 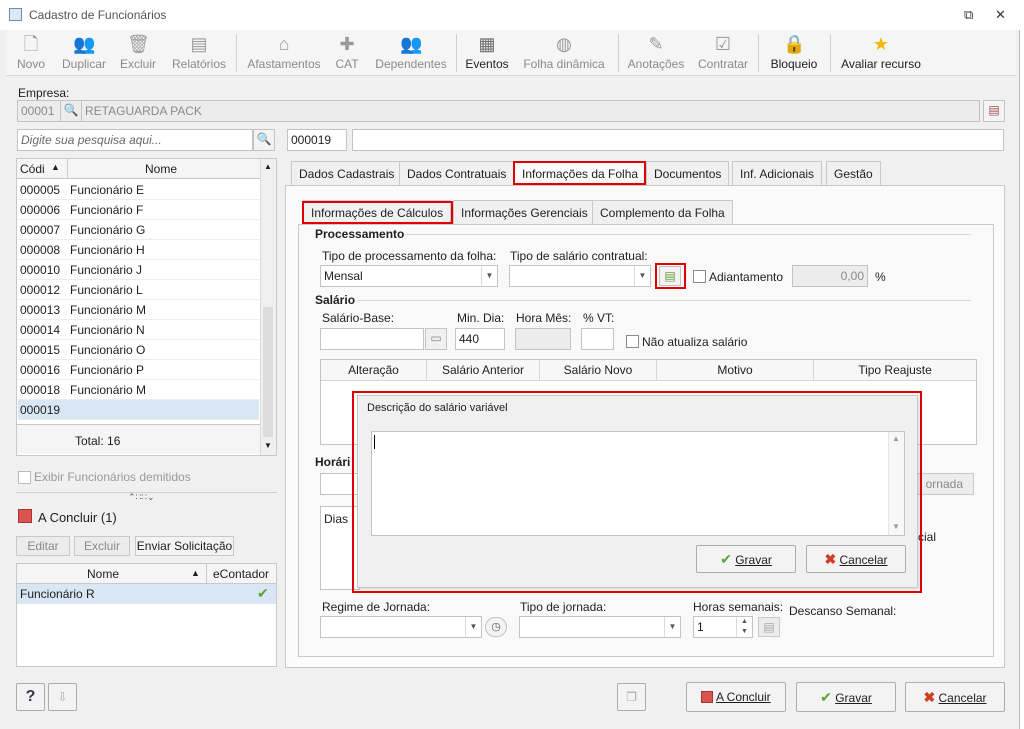 What do you see at coordinates (146, 615) in the screenshot?
I see `pending-grid: Nome ▲ eContador Funcionário R ✔` at bounding box center [146, 615].